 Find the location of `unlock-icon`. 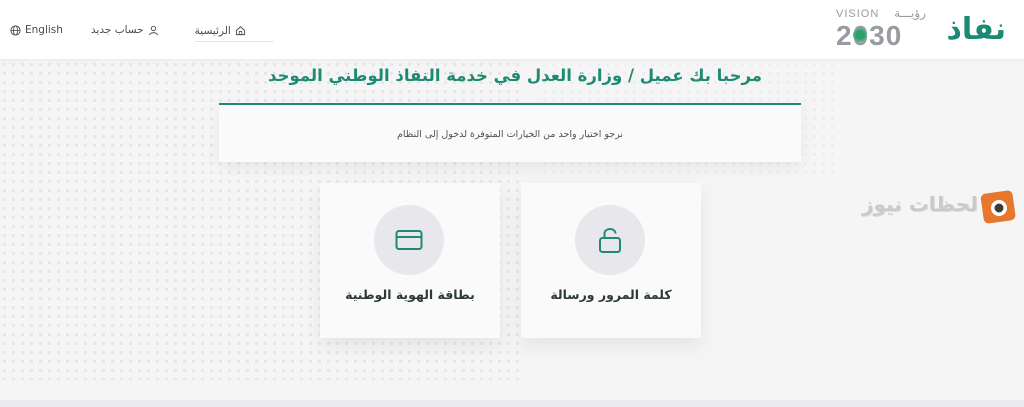

unlock-icon is located at coordinates (610, 240).